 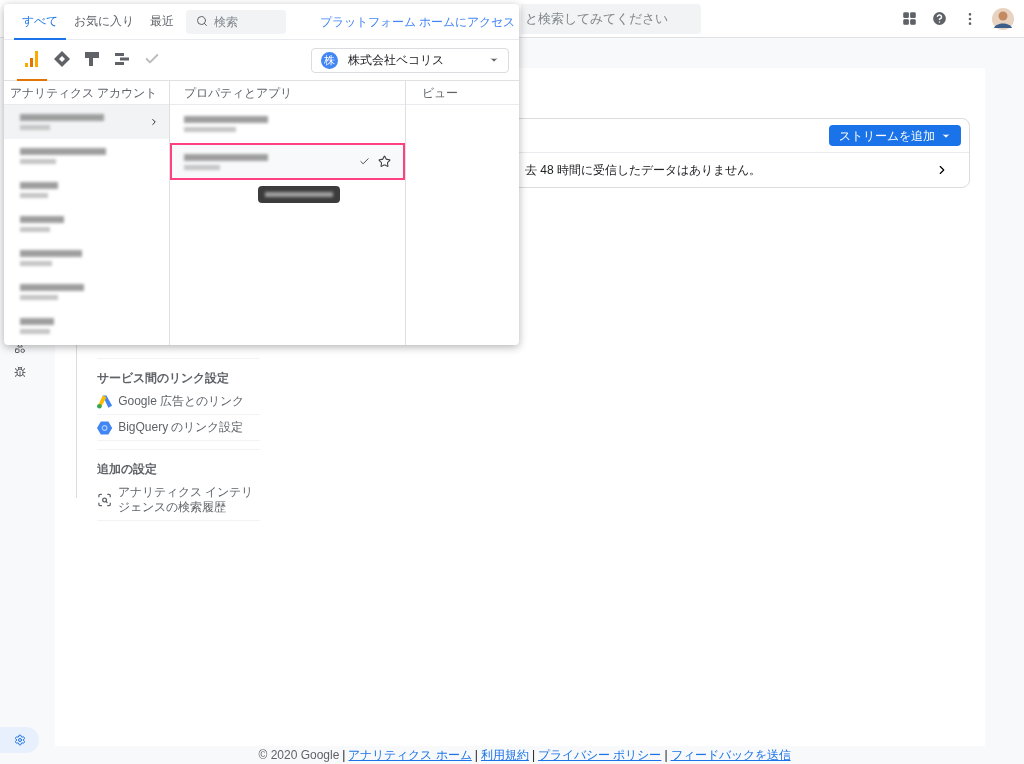 I want to click on footer-link: プライバシー ポリシー, so click(x=600, y=755).